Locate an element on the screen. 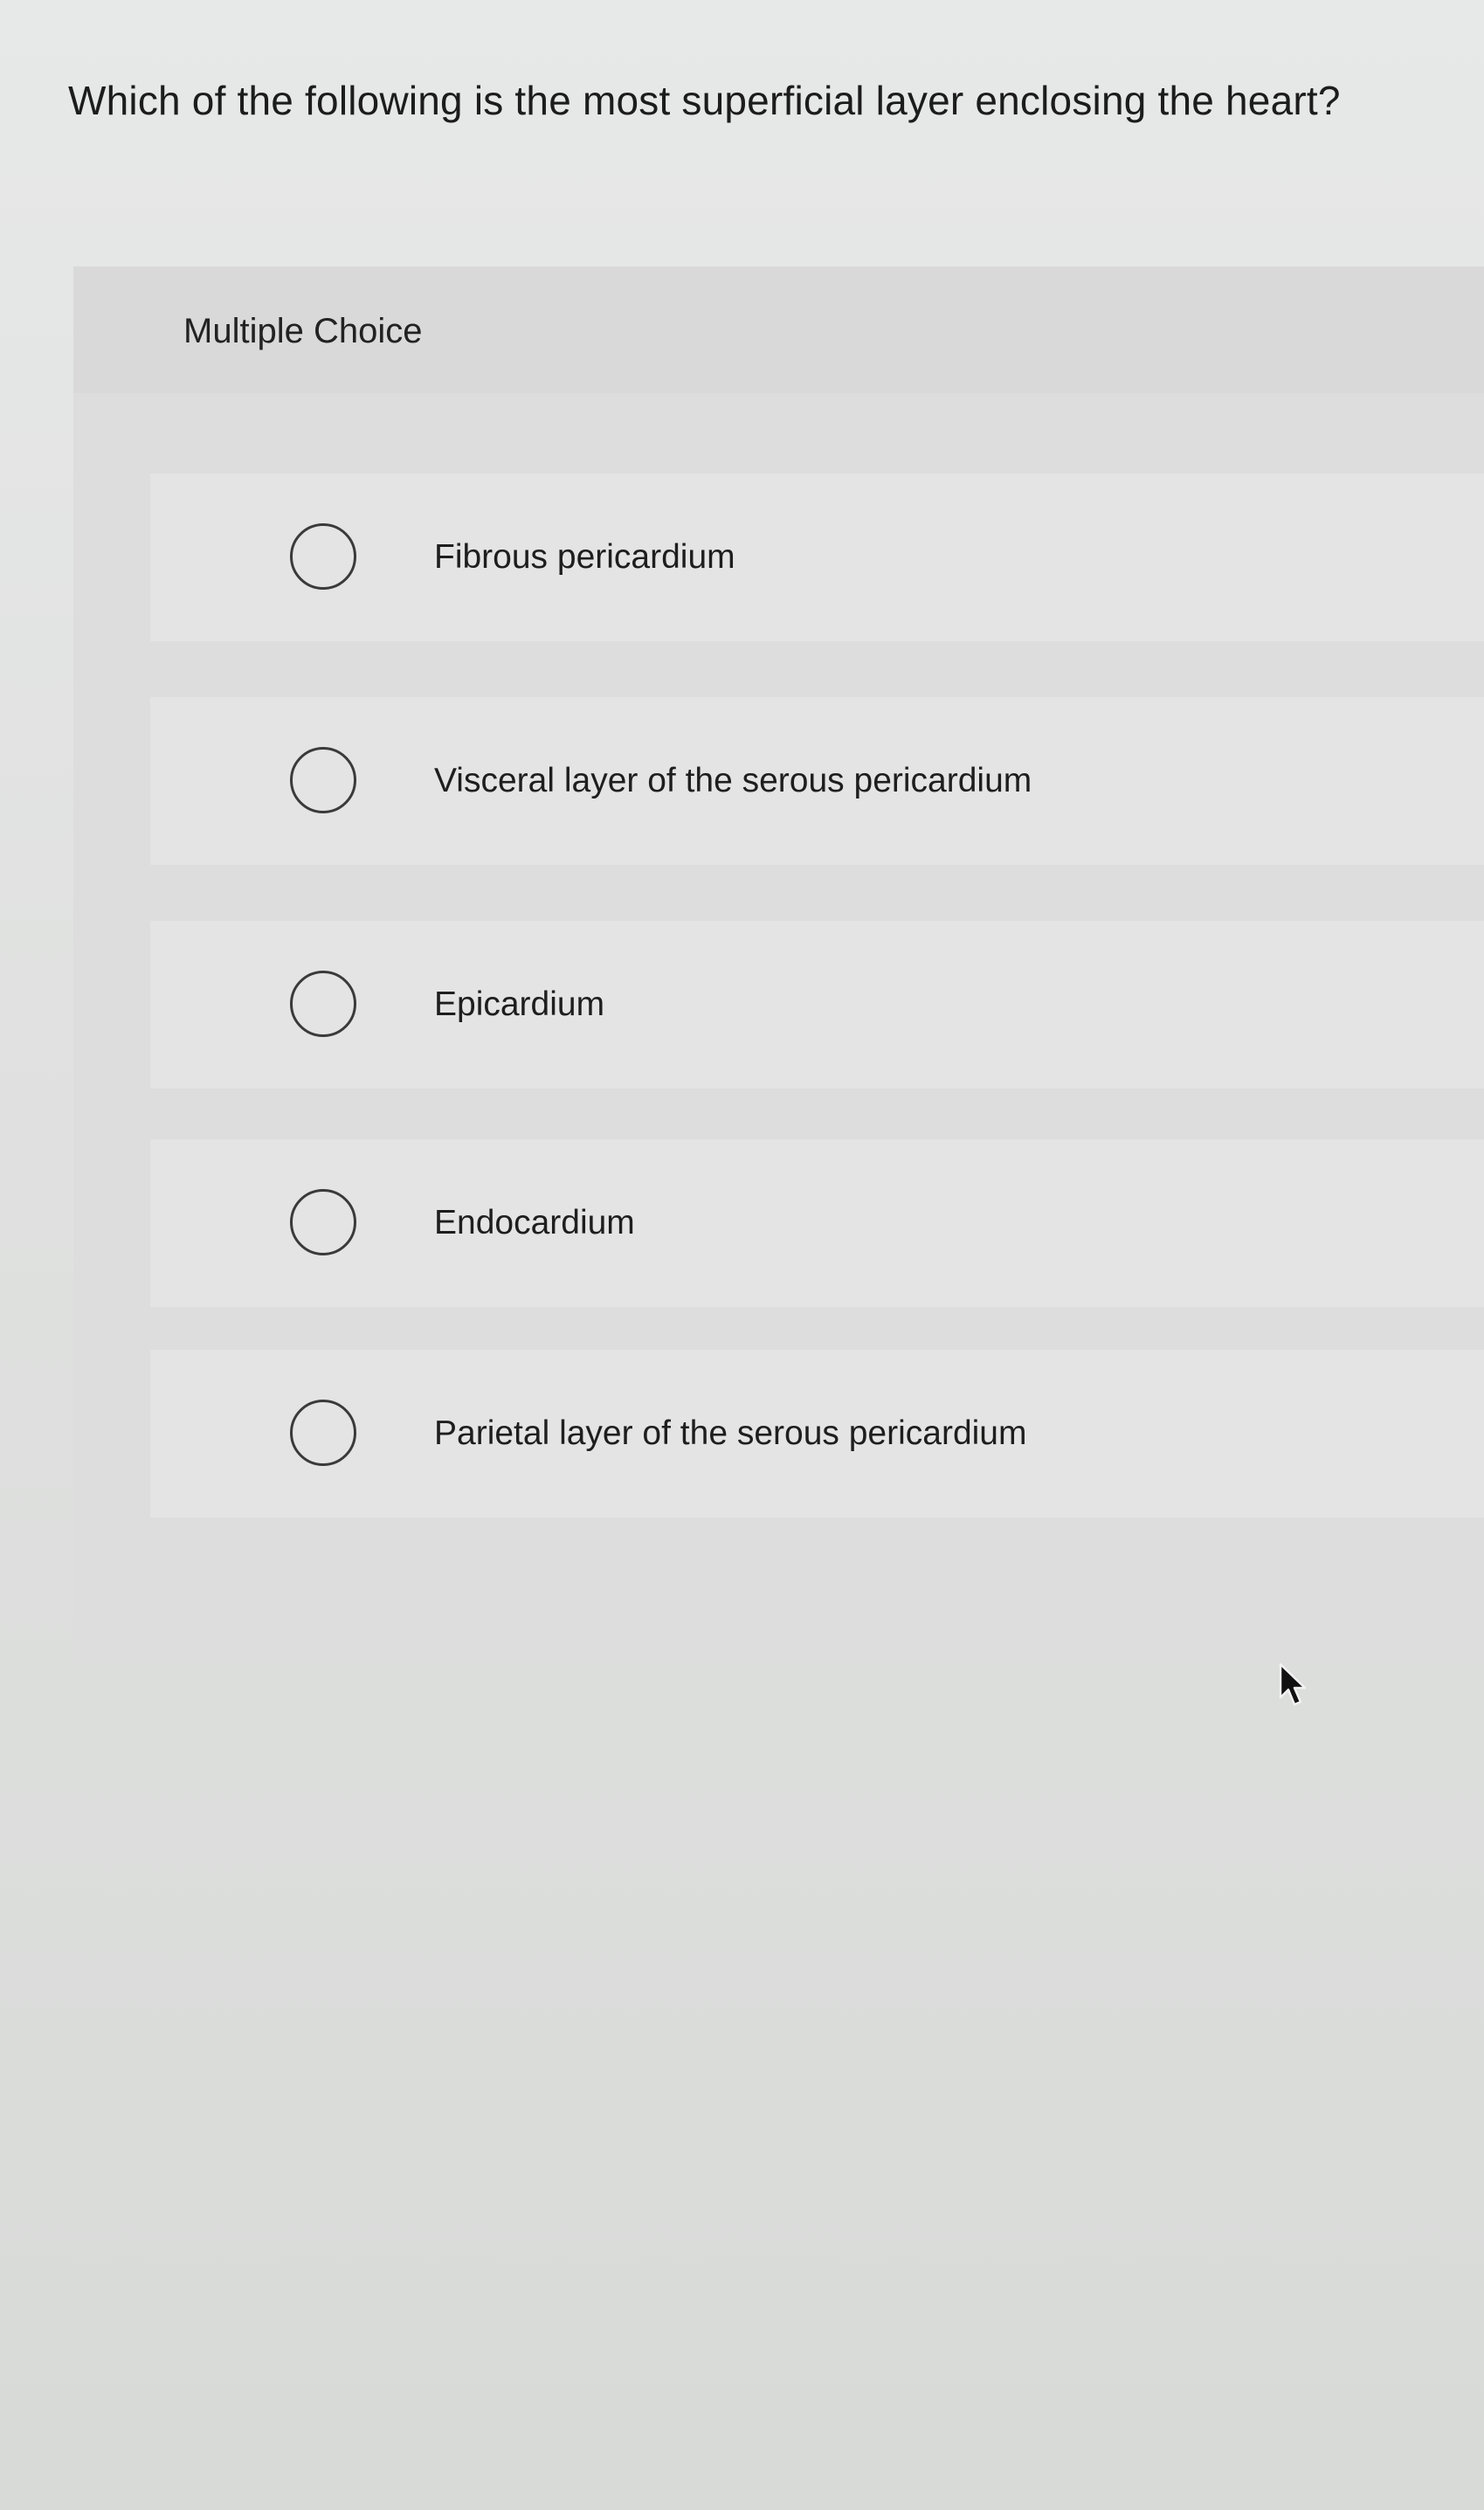  option-fibrous-pericardium: Fibrous pericardium is located at coordinates (817, 557).